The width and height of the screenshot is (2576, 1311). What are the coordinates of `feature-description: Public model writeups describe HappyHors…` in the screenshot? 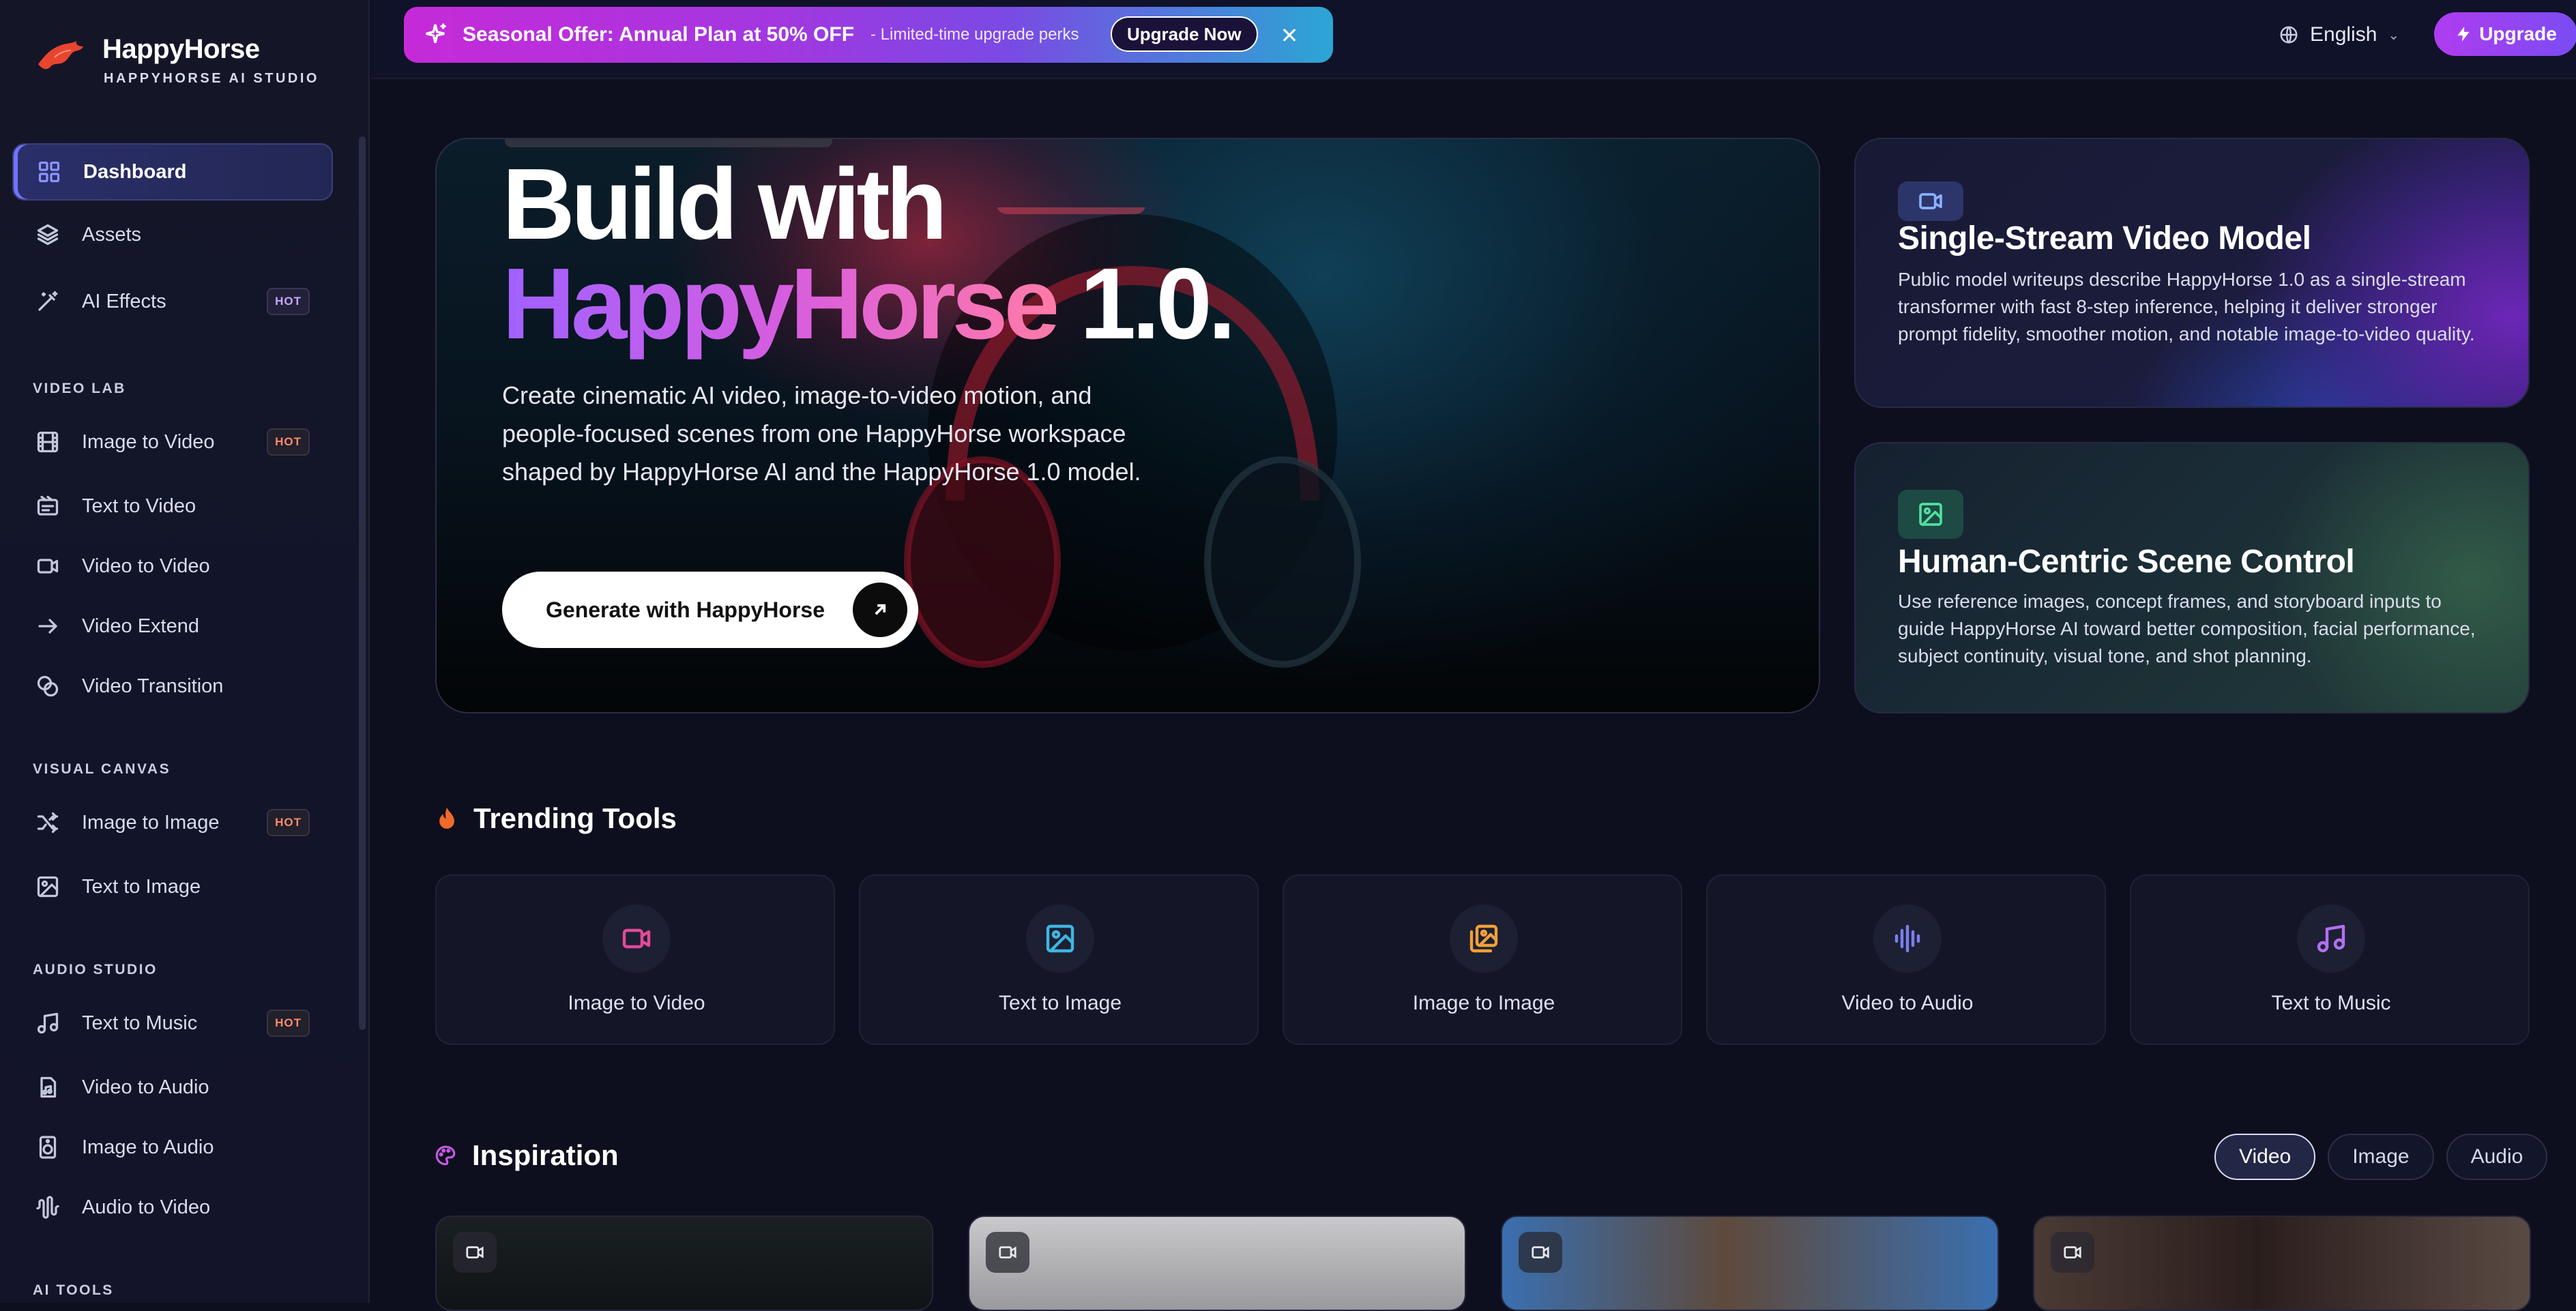 It's located at (2186, 306).